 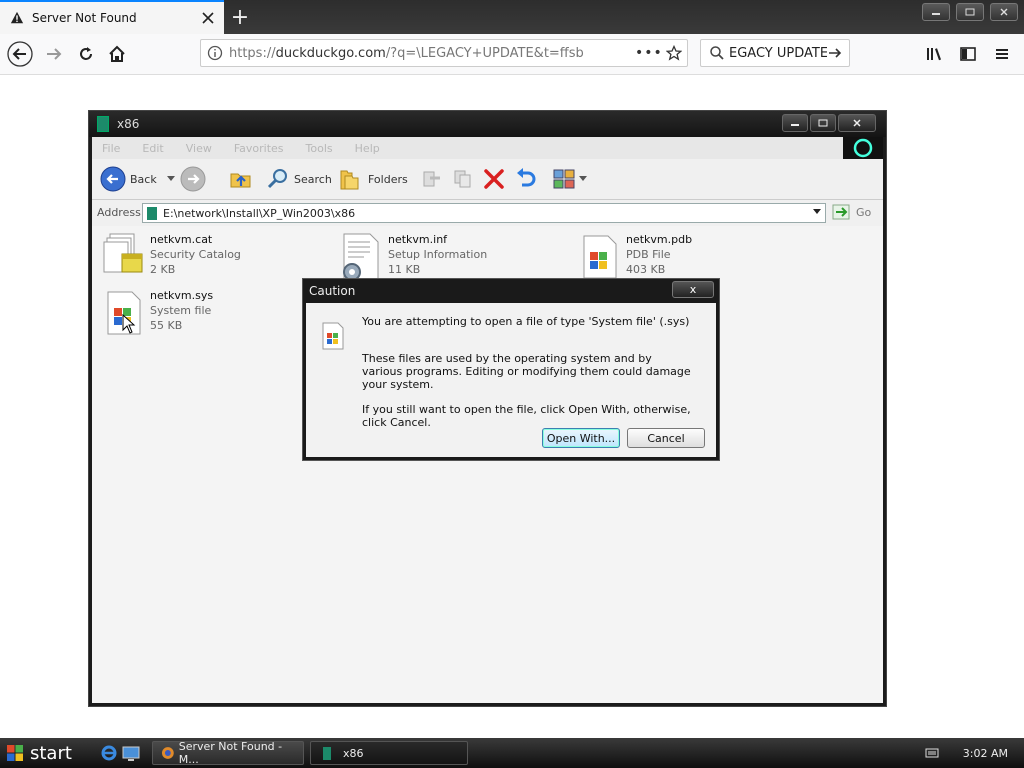 What do you see at coordinates (128, 124) in the screenshot?
I see `explorer-title: x86` at bounding box center [128, 124].